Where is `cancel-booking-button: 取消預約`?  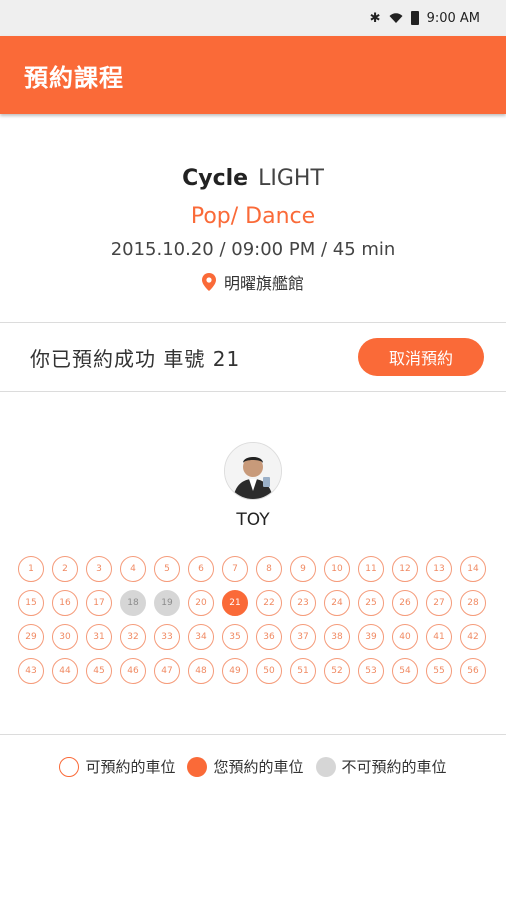
cancel-booking-button: 取消預約 is located at coordinates (421, 357).